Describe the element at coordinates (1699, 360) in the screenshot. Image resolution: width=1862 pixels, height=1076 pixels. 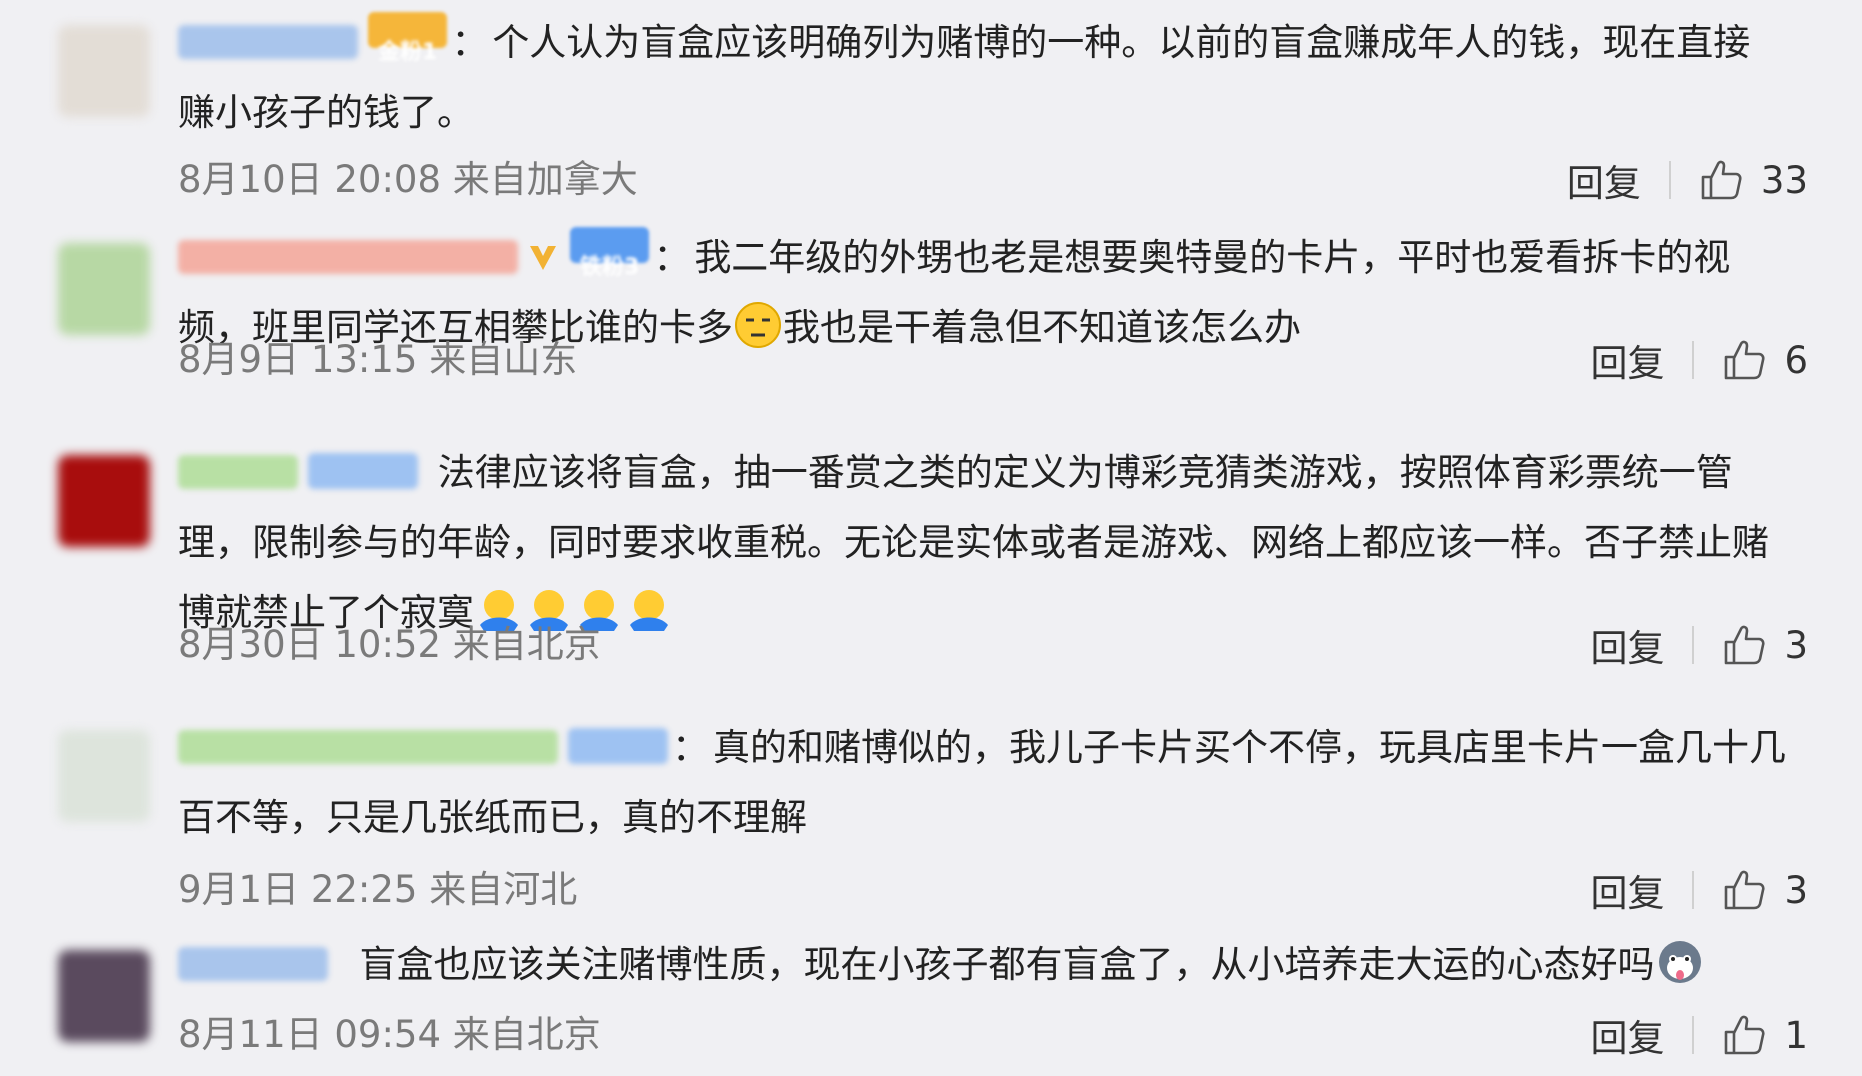
I see `comment-actions: 回复 6` at that location.